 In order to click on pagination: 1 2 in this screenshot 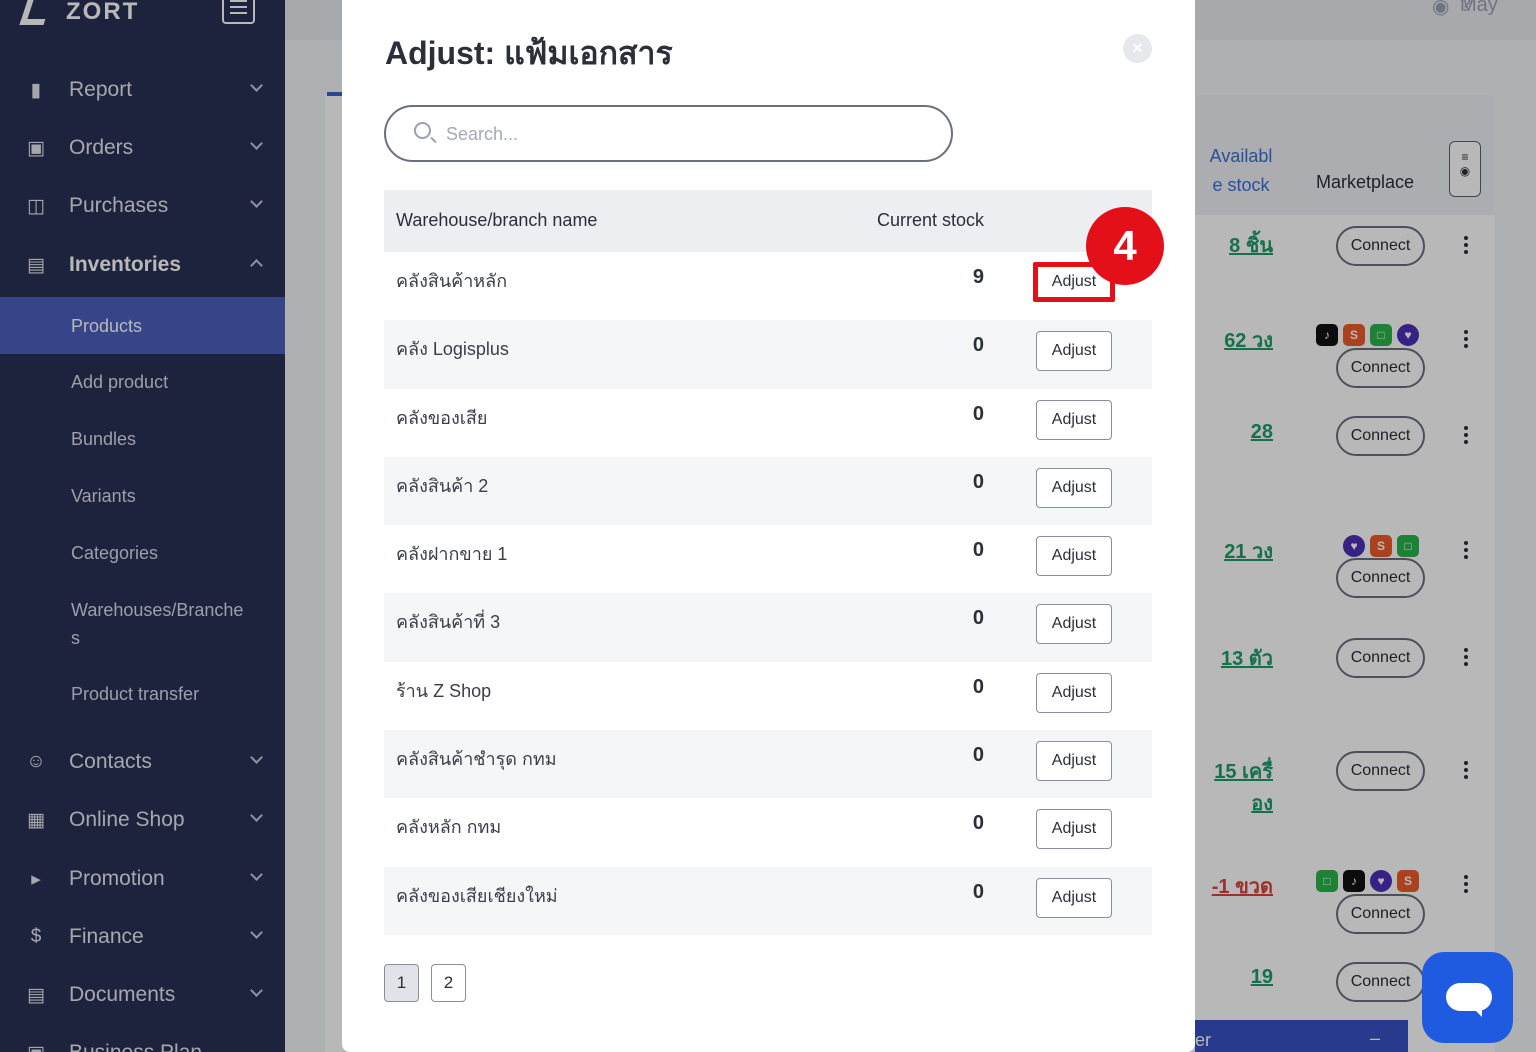, I will do `click(425, 983)`.